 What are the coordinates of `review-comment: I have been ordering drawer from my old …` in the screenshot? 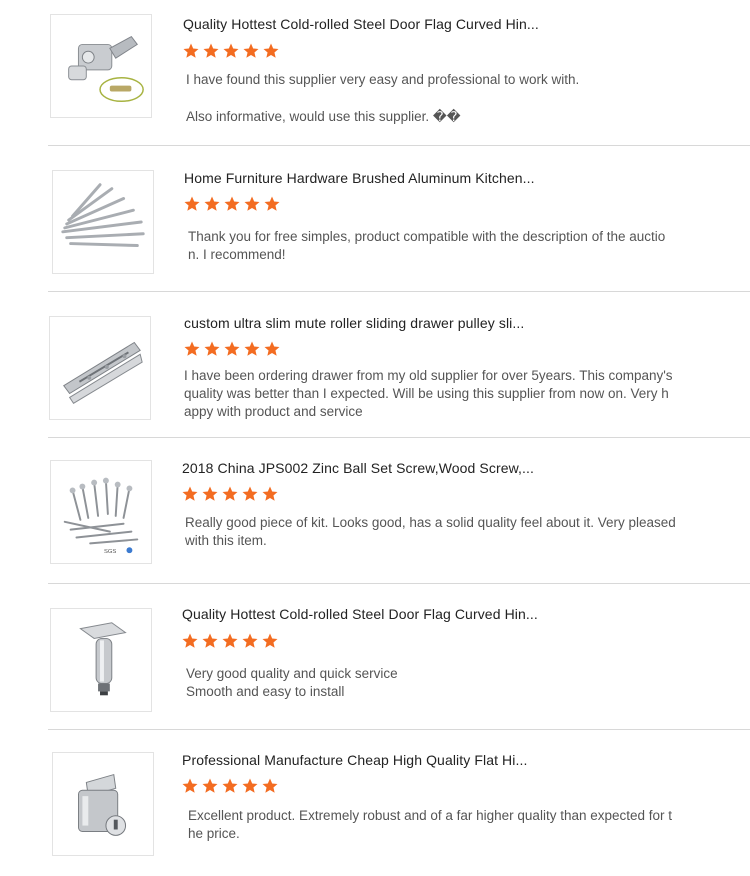 It's located at (440, 394).